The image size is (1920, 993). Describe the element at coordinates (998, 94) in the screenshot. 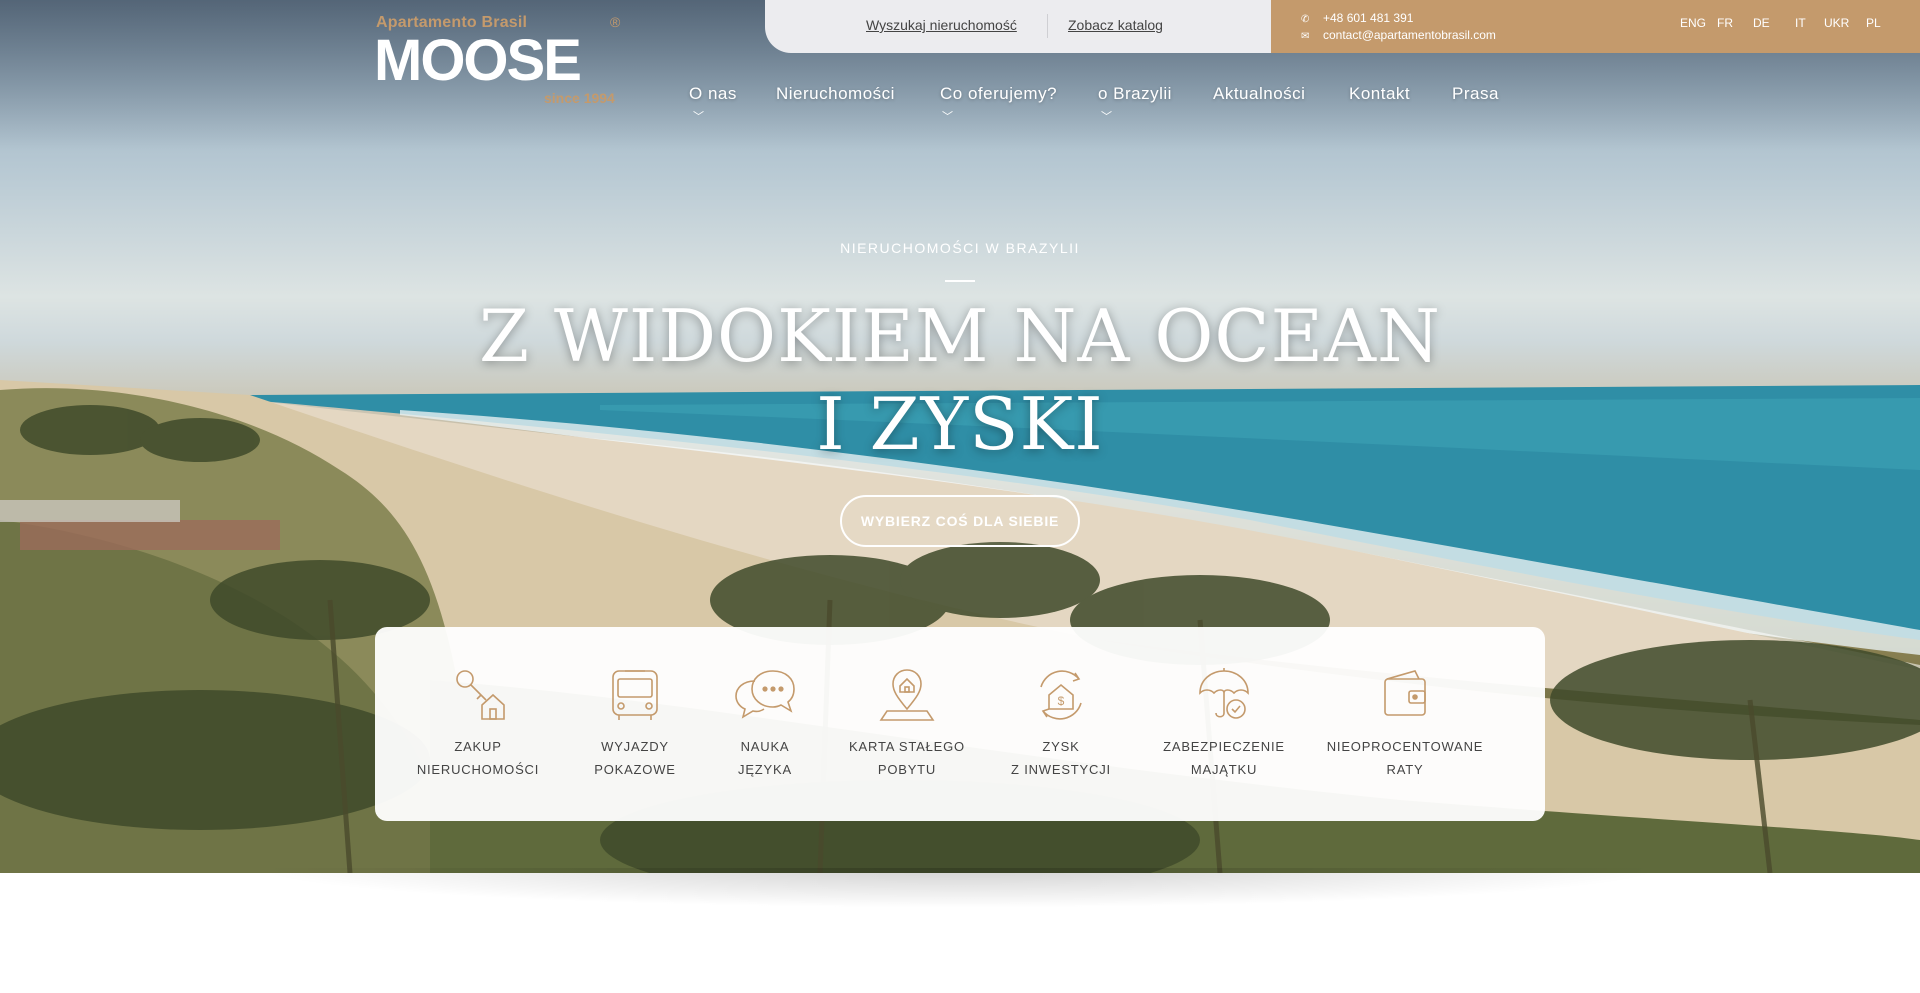

I see `nav-co-oferujemy: Co oferujemy?` at that location.